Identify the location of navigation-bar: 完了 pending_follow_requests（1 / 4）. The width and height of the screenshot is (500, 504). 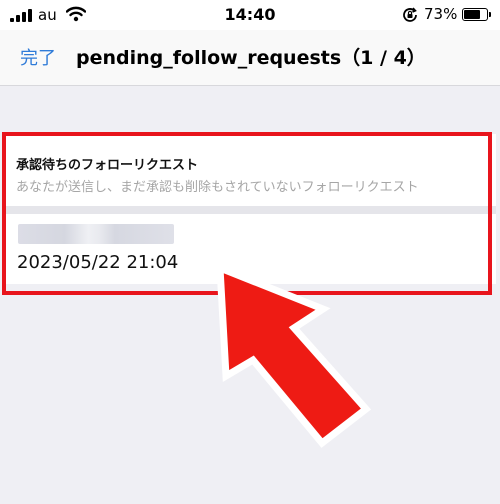
(250, 58).